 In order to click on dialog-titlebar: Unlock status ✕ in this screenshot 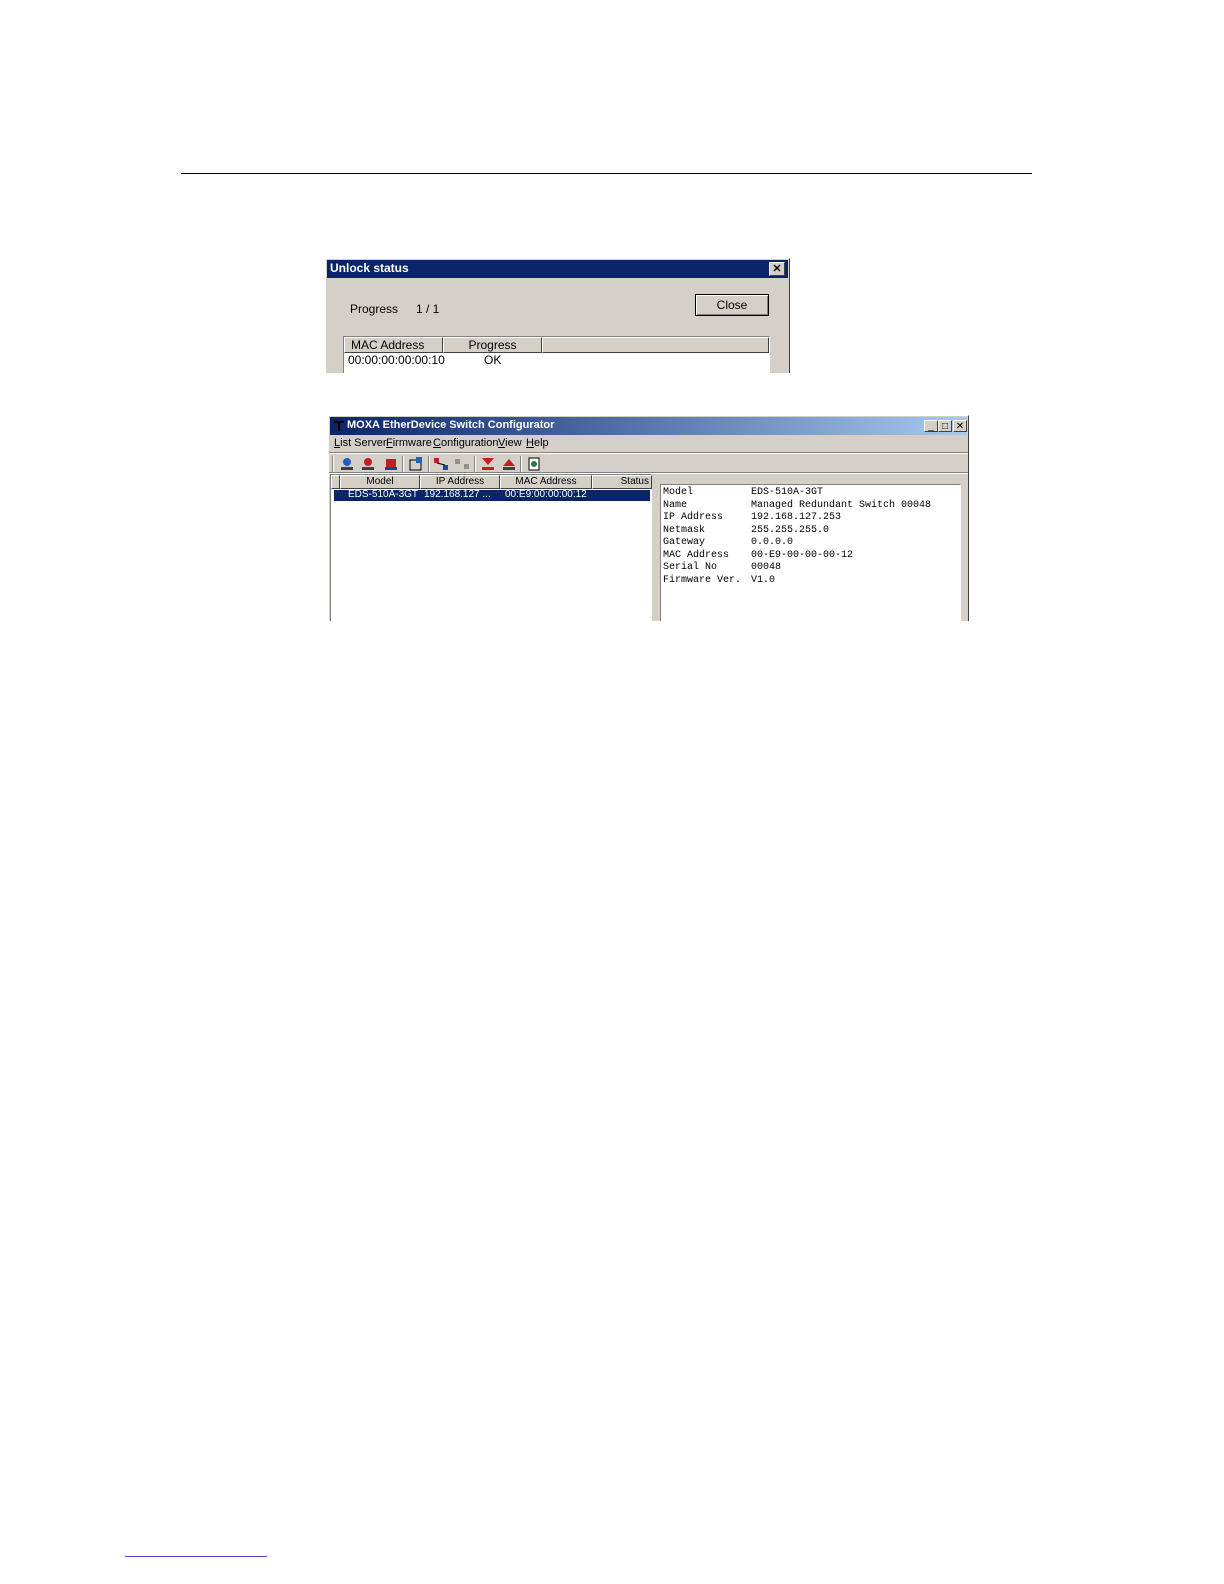, I will do `click(557, 269)`.